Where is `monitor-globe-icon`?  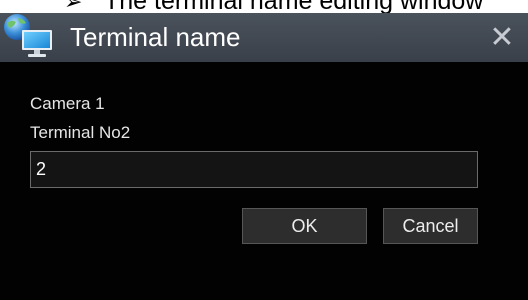
monitor-globe-icon is located at coordinates (29, 36).